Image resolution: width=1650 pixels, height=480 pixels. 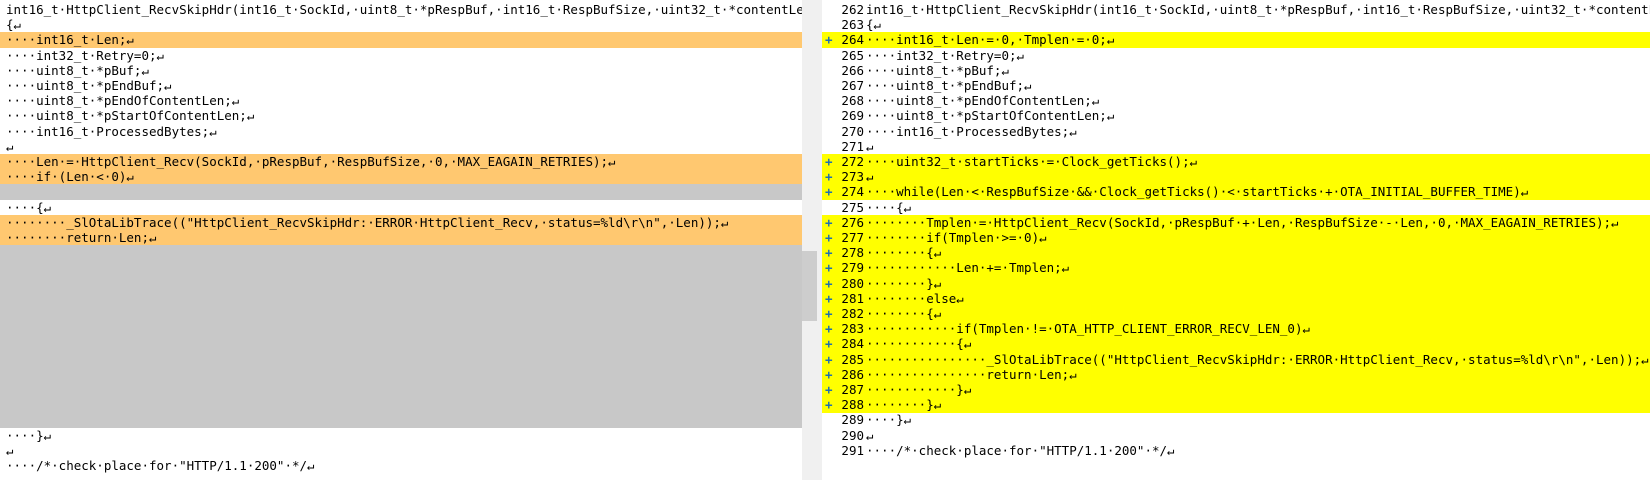 What do you see at coordinates (1236, 268) in the screenshot?
I see `code-line: +279 ············Len·+=·Tmplen;↵` at bounding box center [1236, 268].